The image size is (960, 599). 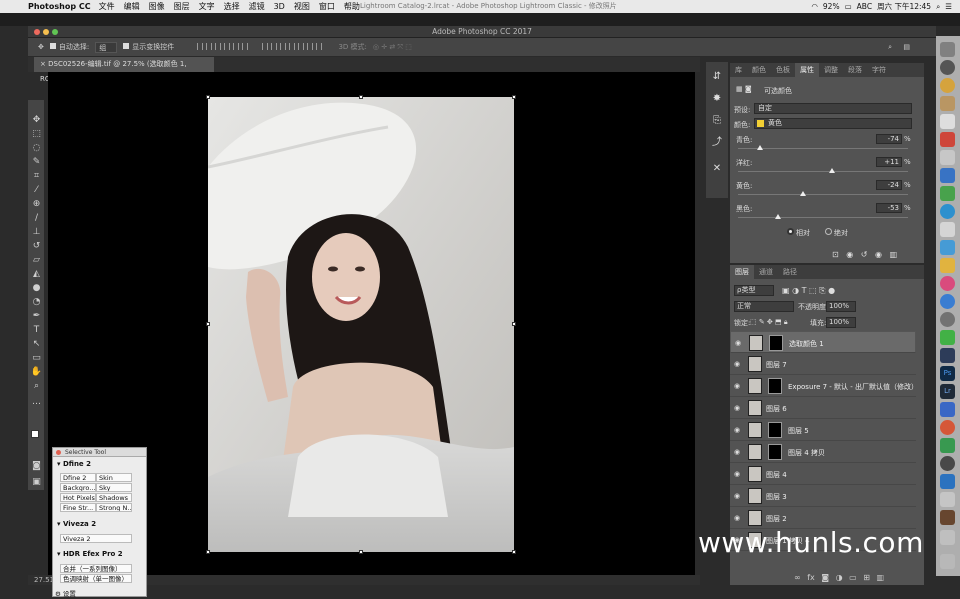 I want to click on colors-dropdown: 黄色, so click(x=833, y=123).